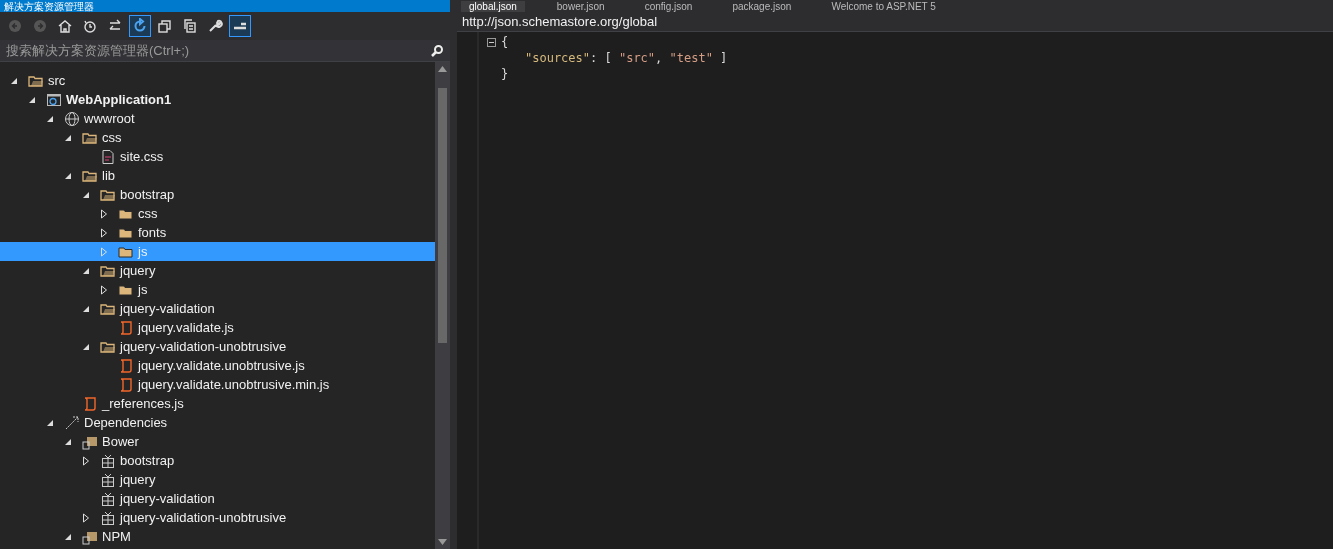 This screenshot has width=1333, height=549. What do you see at coordinates (108, 175) in the screenshot?
I see `tree-item-label: lib` at bounding box center [108, 175].